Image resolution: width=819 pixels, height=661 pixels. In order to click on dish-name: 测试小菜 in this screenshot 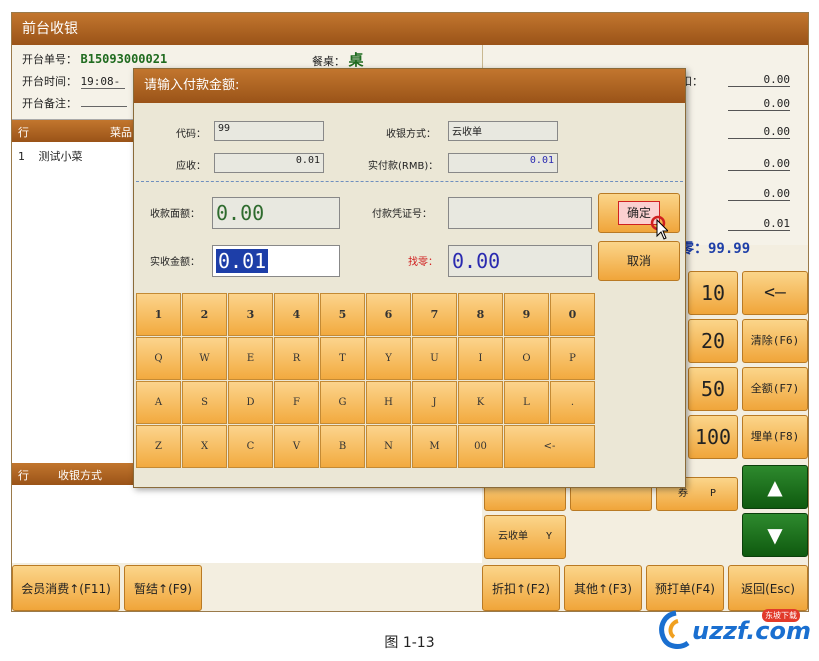, I will do `click(60, 156)`.